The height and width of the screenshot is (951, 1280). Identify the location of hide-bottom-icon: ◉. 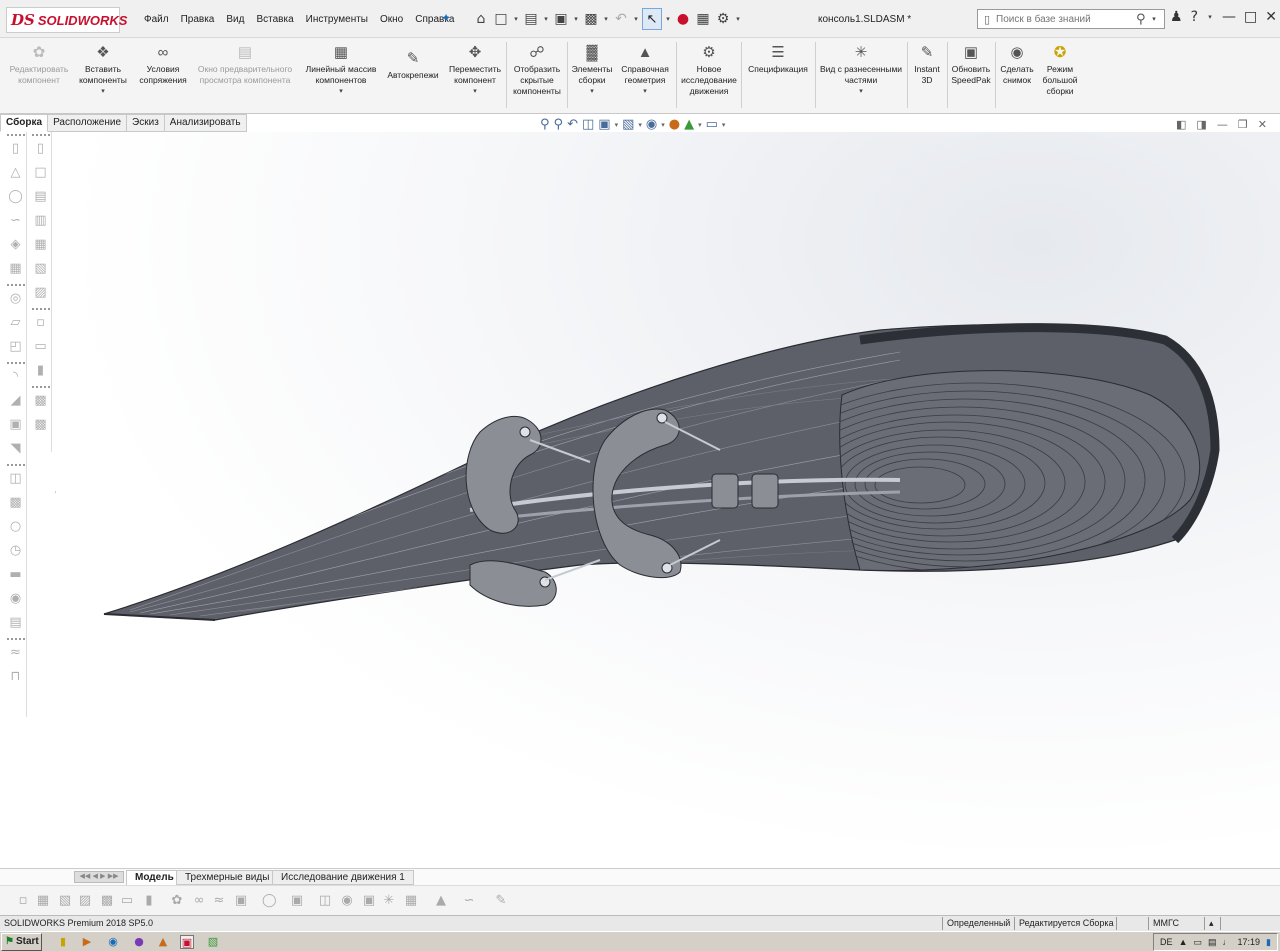
(347, 901).